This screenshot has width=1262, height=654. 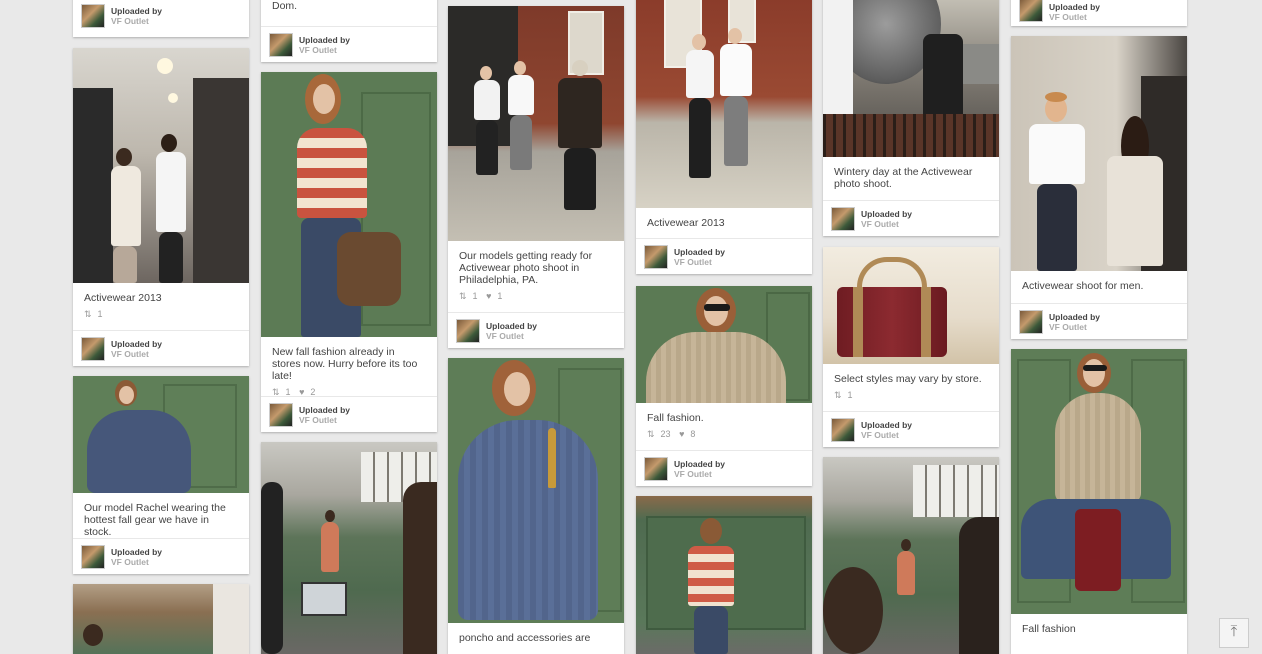 What do you see at coordinates (349, 204) in the screenshot?
I see `pin-image-striped-sweater` at bounding box center [349, 204].